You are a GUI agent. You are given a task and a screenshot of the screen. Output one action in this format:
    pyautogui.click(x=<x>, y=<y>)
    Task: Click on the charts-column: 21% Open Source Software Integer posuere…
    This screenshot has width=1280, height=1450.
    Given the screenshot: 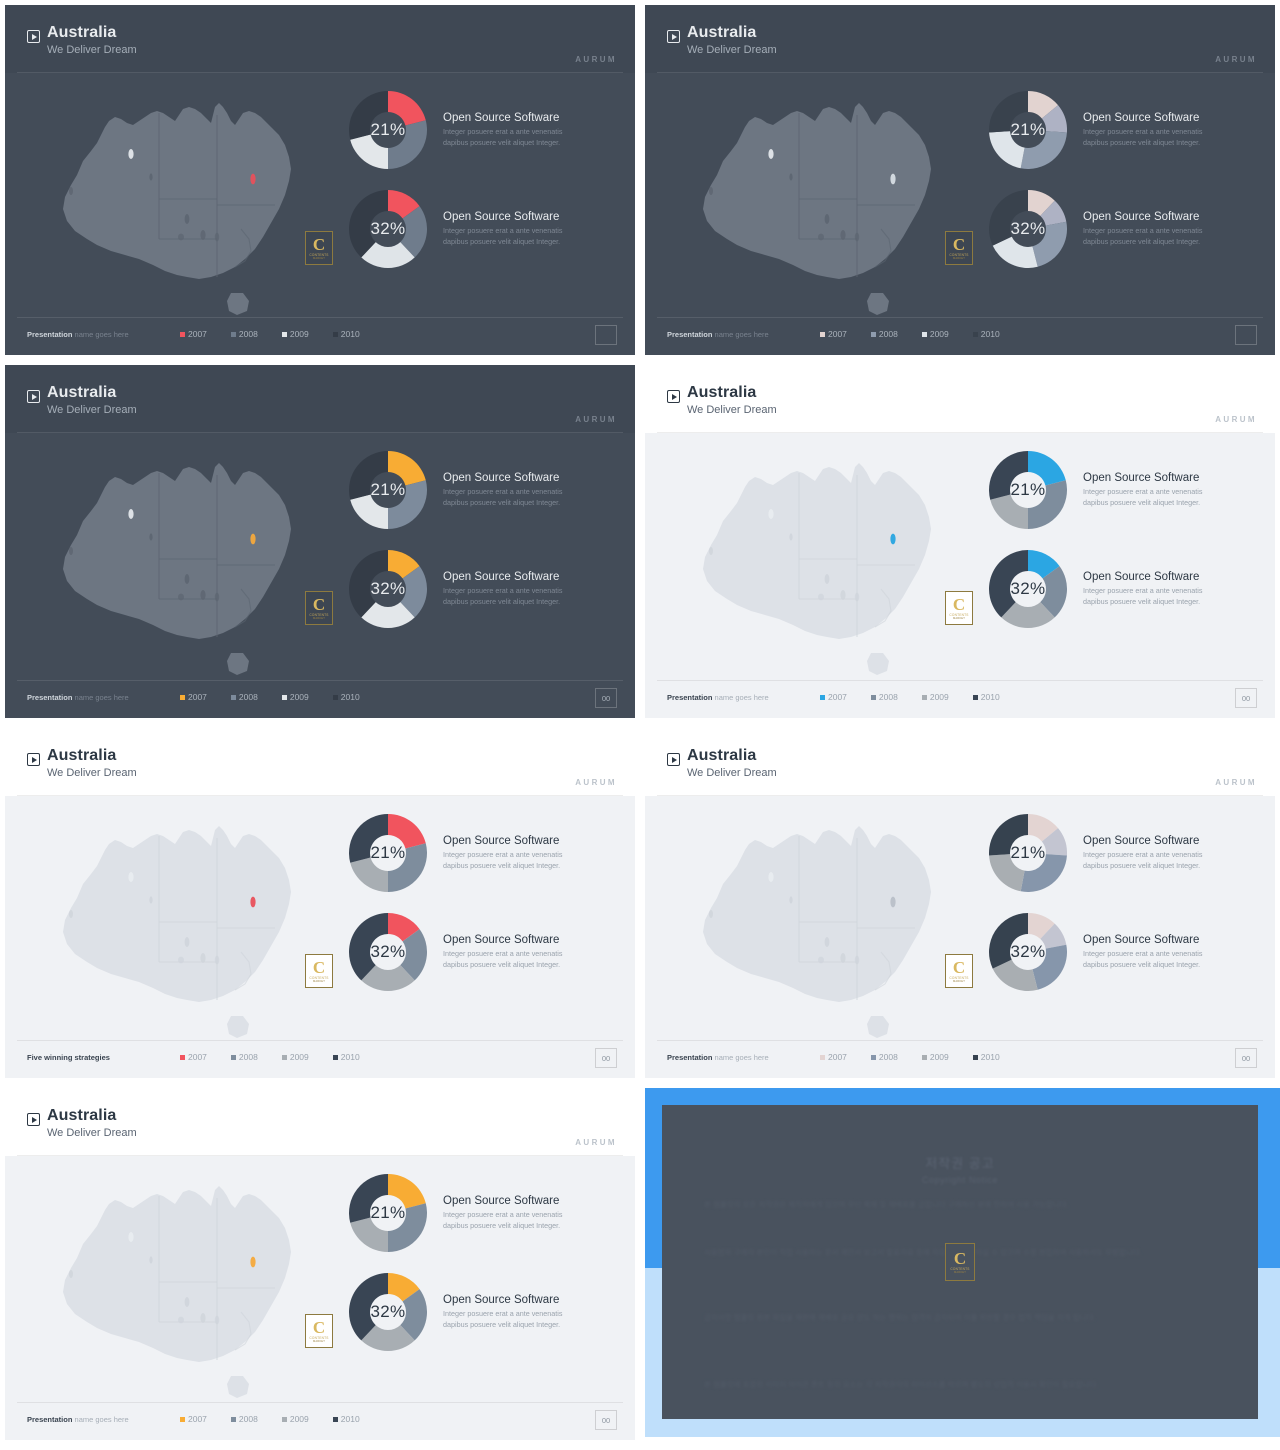 What is the action you would take?
    pyautogui.click(x=1129, y=197)
    